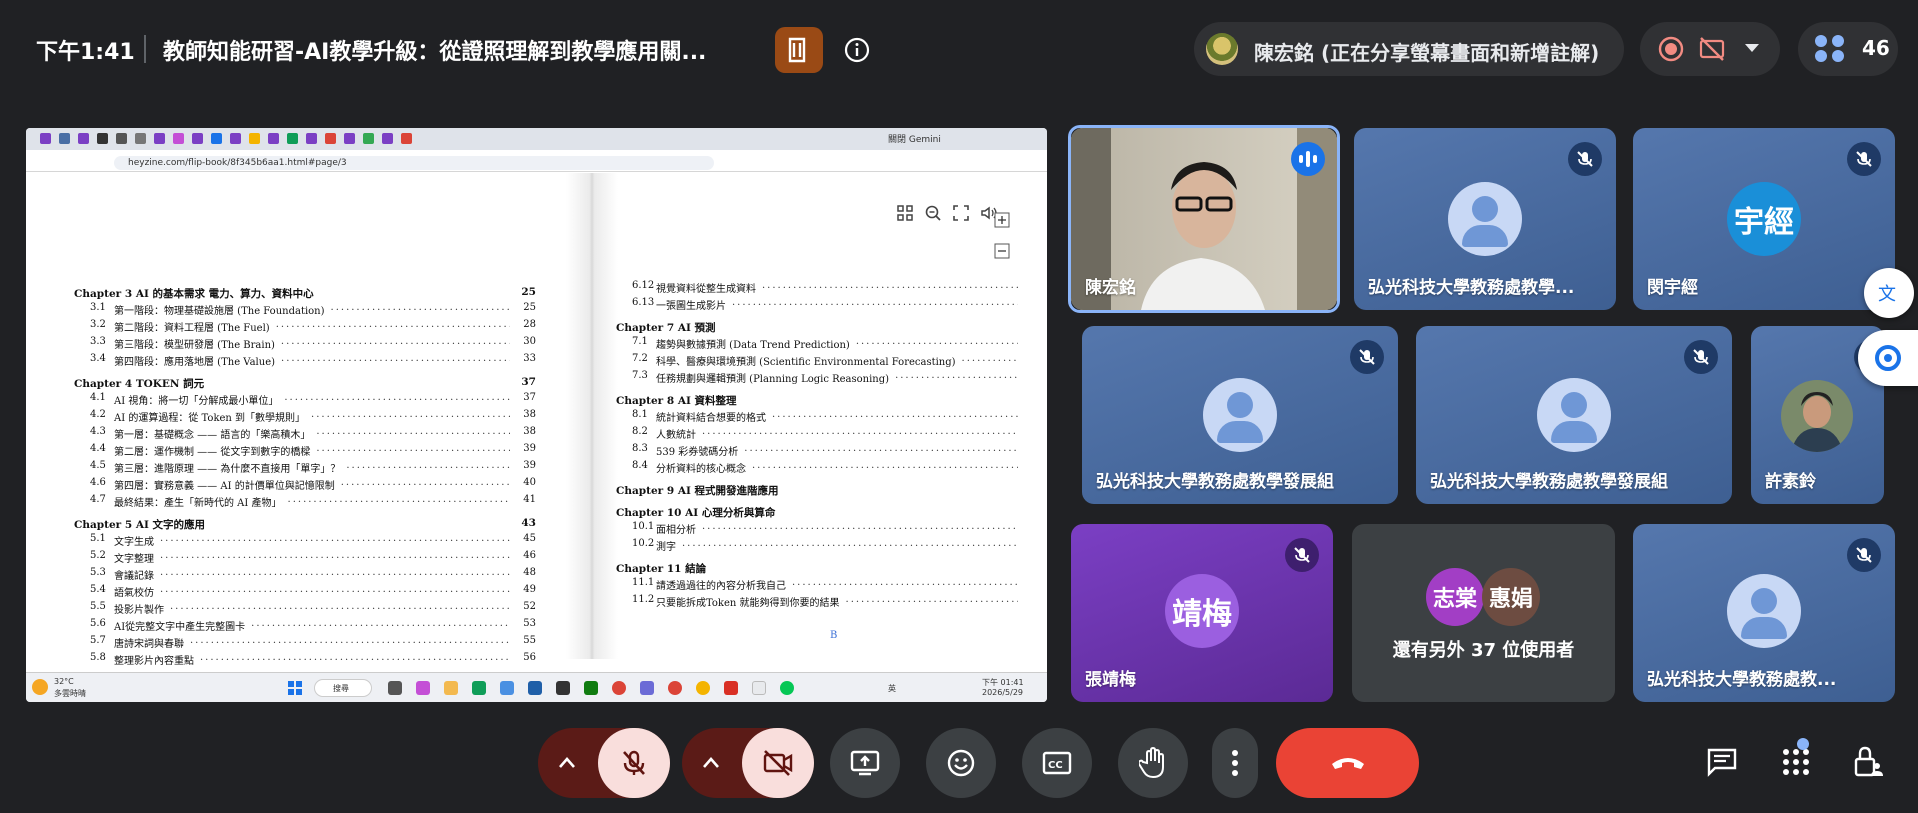 The width and height of the screenshot is (1918, 813). I want to click on present-icon, so click(865, 763).